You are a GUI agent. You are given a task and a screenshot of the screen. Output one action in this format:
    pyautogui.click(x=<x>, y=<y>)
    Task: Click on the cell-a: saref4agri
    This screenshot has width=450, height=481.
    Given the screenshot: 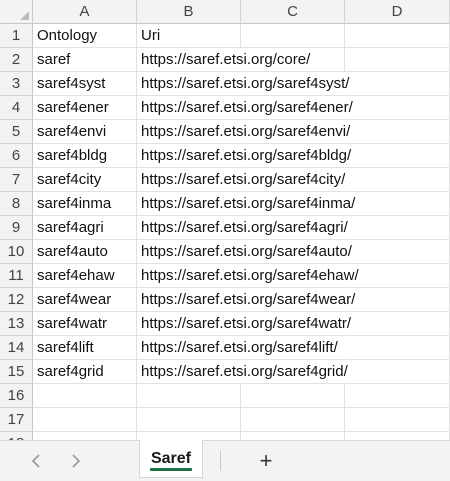 What is the action you would take?
    pyautogui.click(x=85, y=228)
    